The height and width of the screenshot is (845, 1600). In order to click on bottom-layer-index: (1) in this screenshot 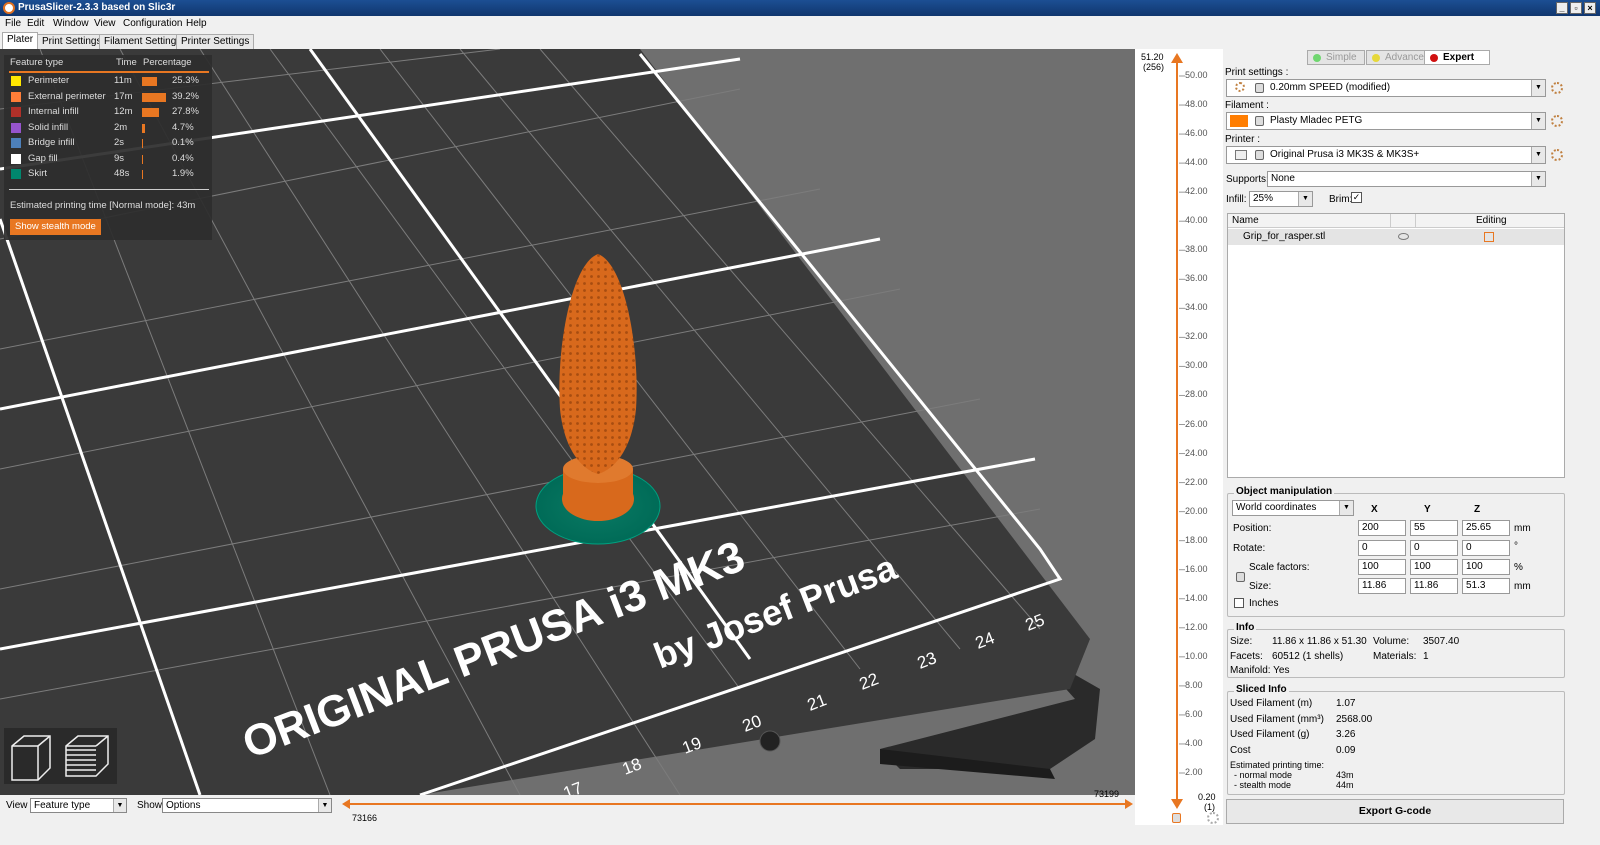, I will do `click(1209, 807)`.